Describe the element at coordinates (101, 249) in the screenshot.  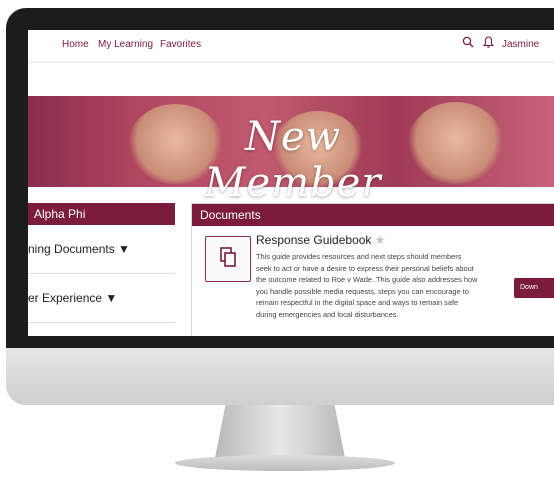
I see `sidebar-item-training-documents: ning Documents ▼` at that location.